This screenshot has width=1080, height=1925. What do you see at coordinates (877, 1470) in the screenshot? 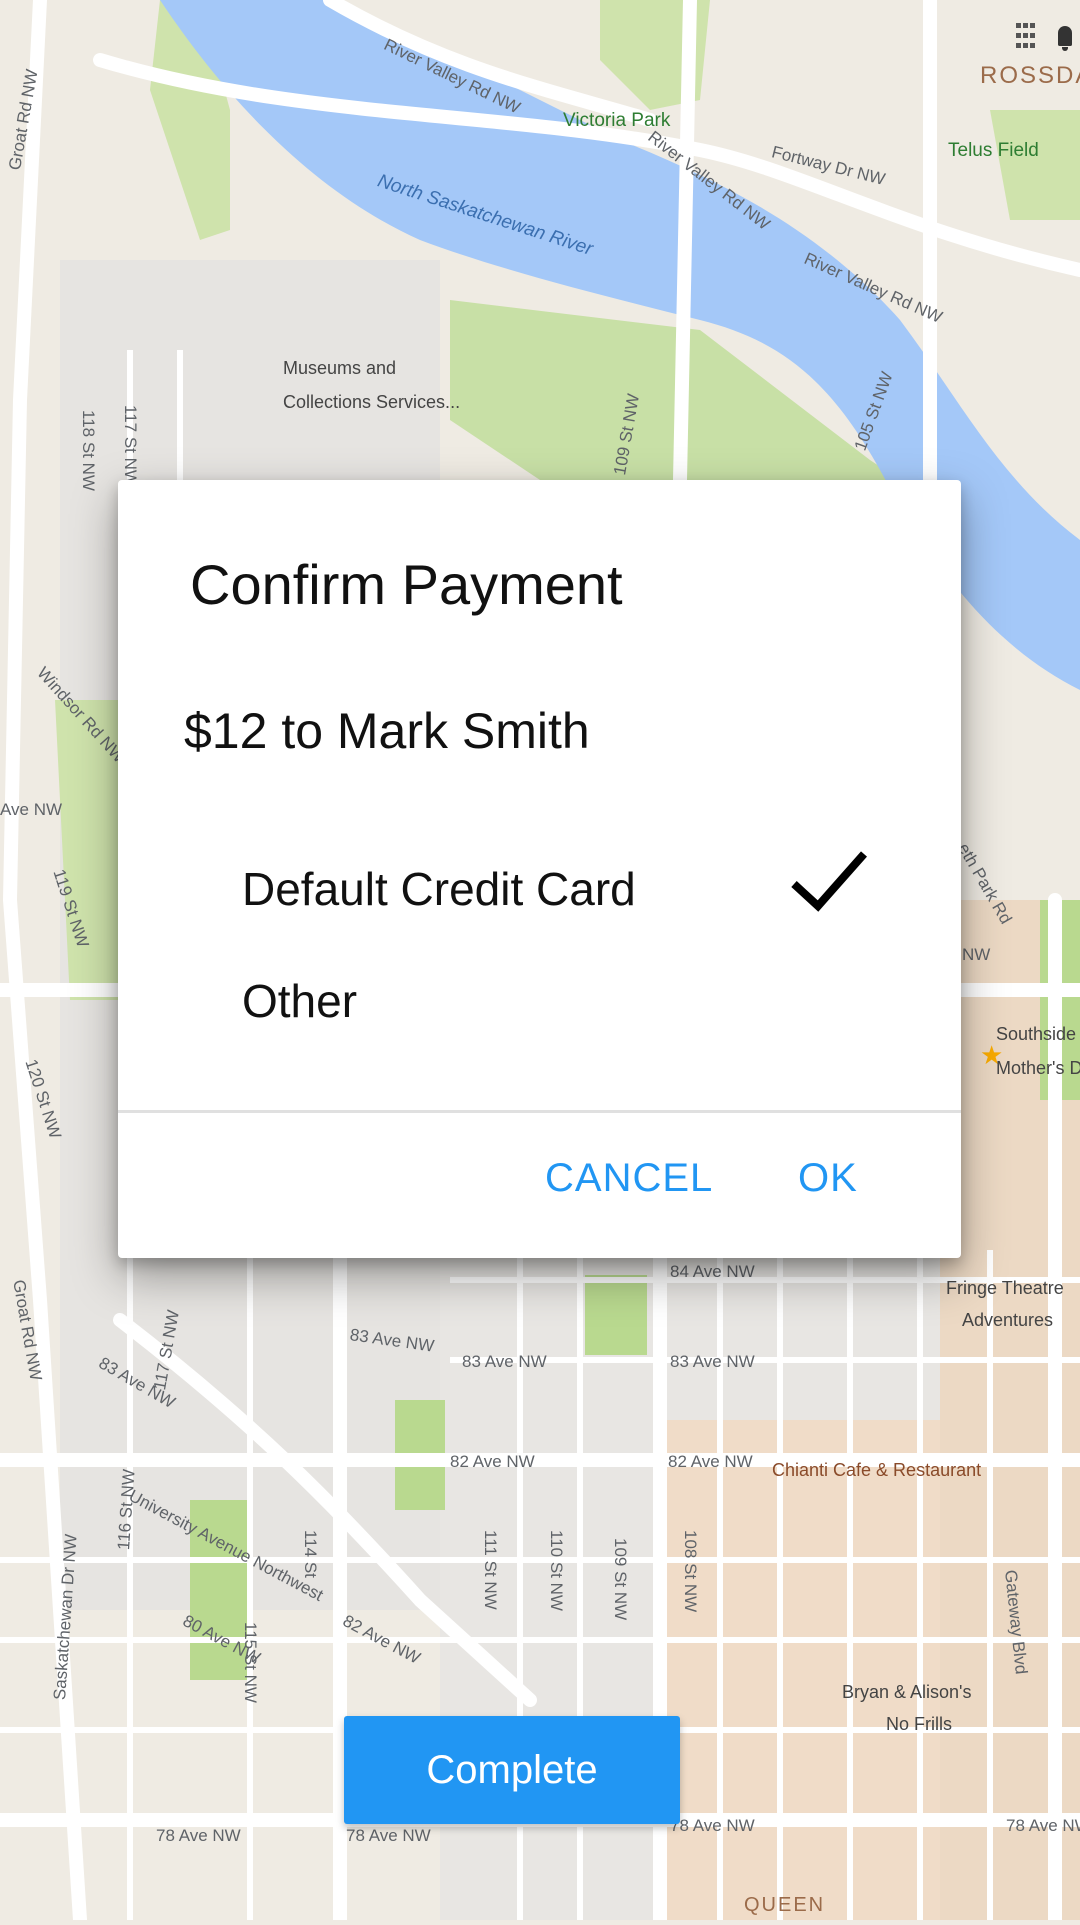
I see `map-label: Chianti Cafe & Restaurant` at bounding box center [877, 1470].